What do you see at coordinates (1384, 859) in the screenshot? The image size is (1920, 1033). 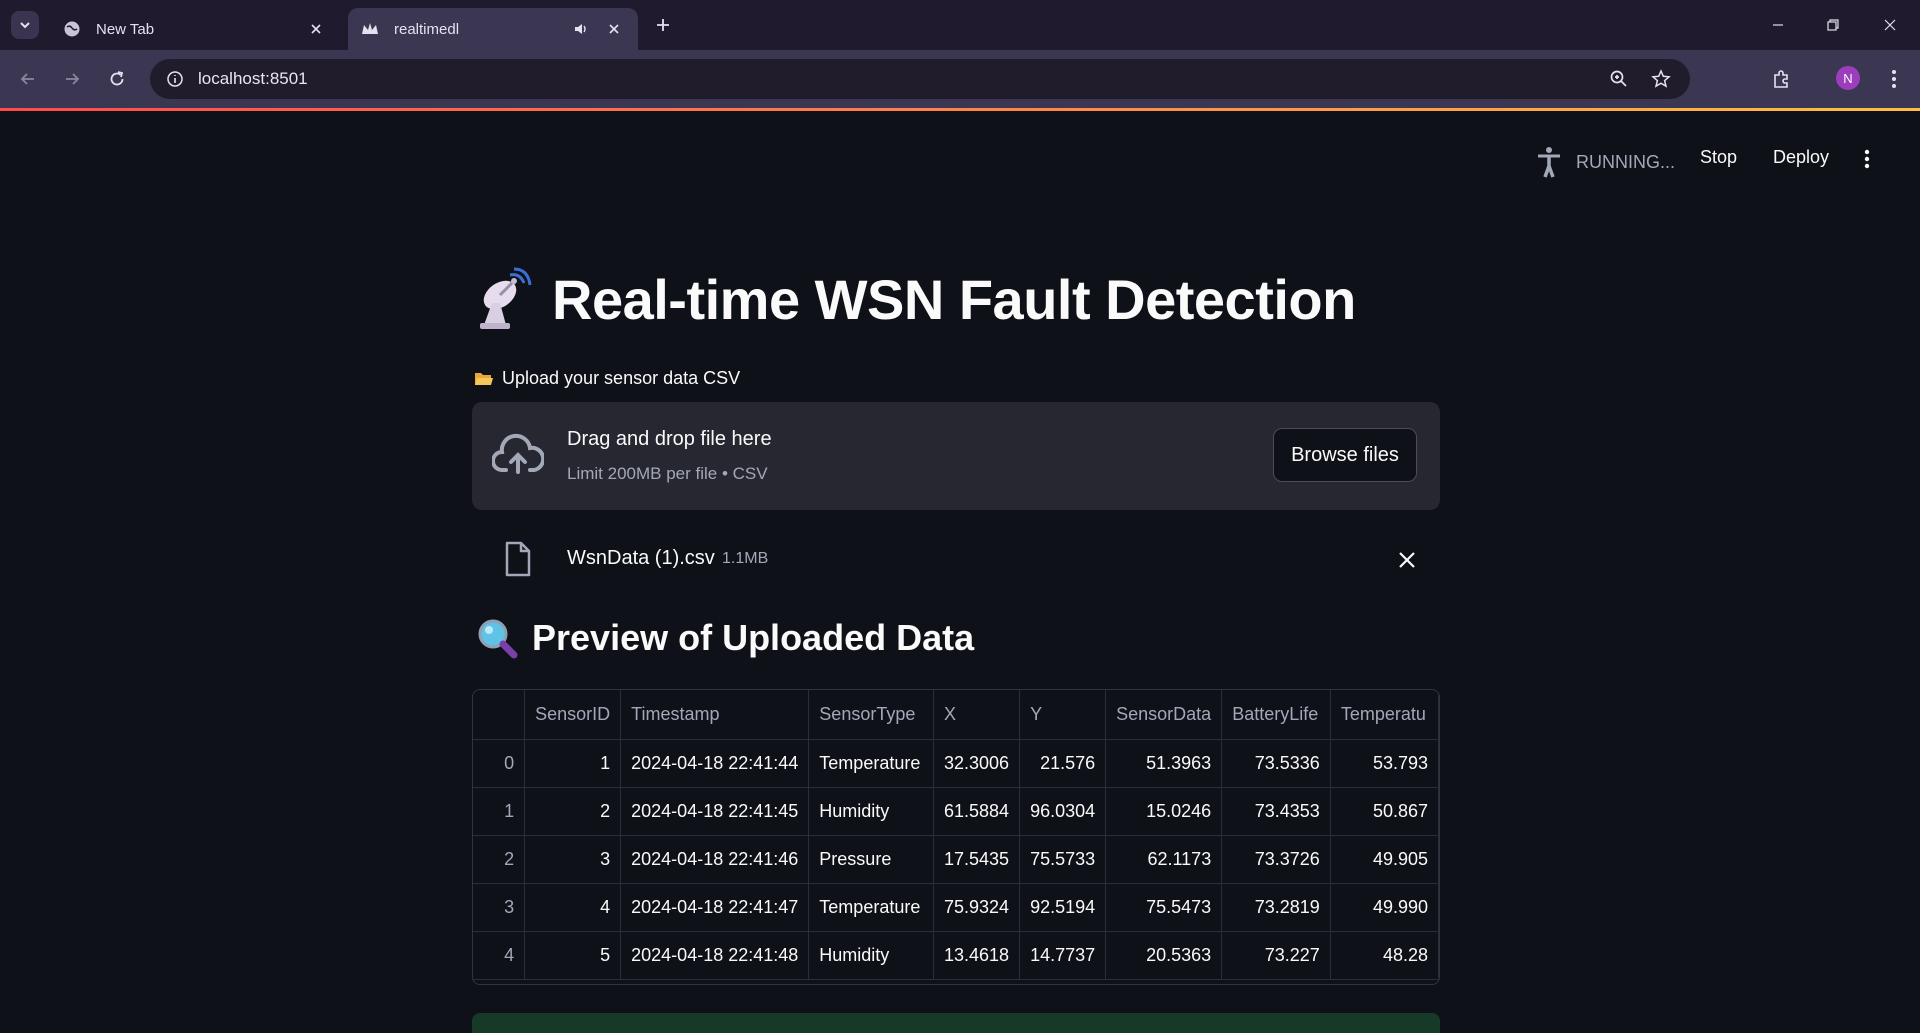 I see `cell-temperature: 49.905` at bounding box center [1384, 859].